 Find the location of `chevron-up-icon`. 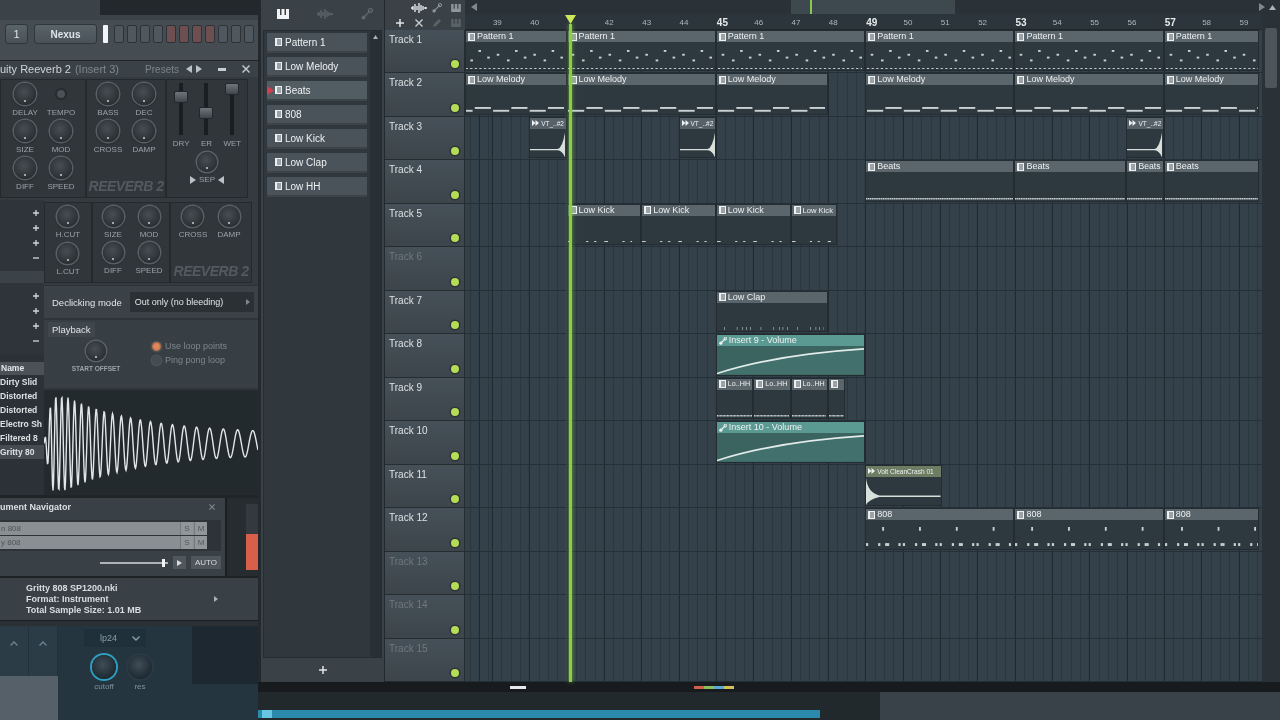

chevron-up-icon is located at coordinates (14, 643).